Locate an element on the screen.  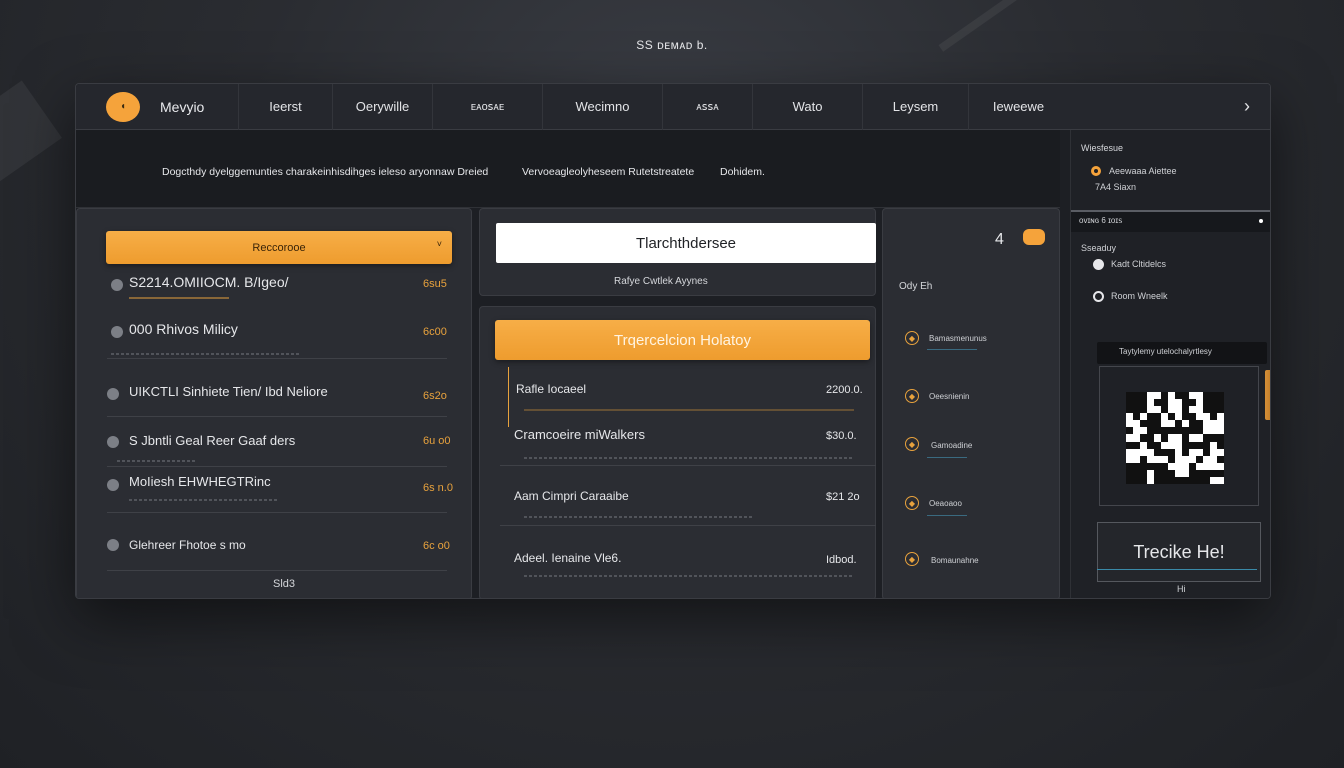
banner-text-right: Dohidem. is located at coordinates (742, 172).